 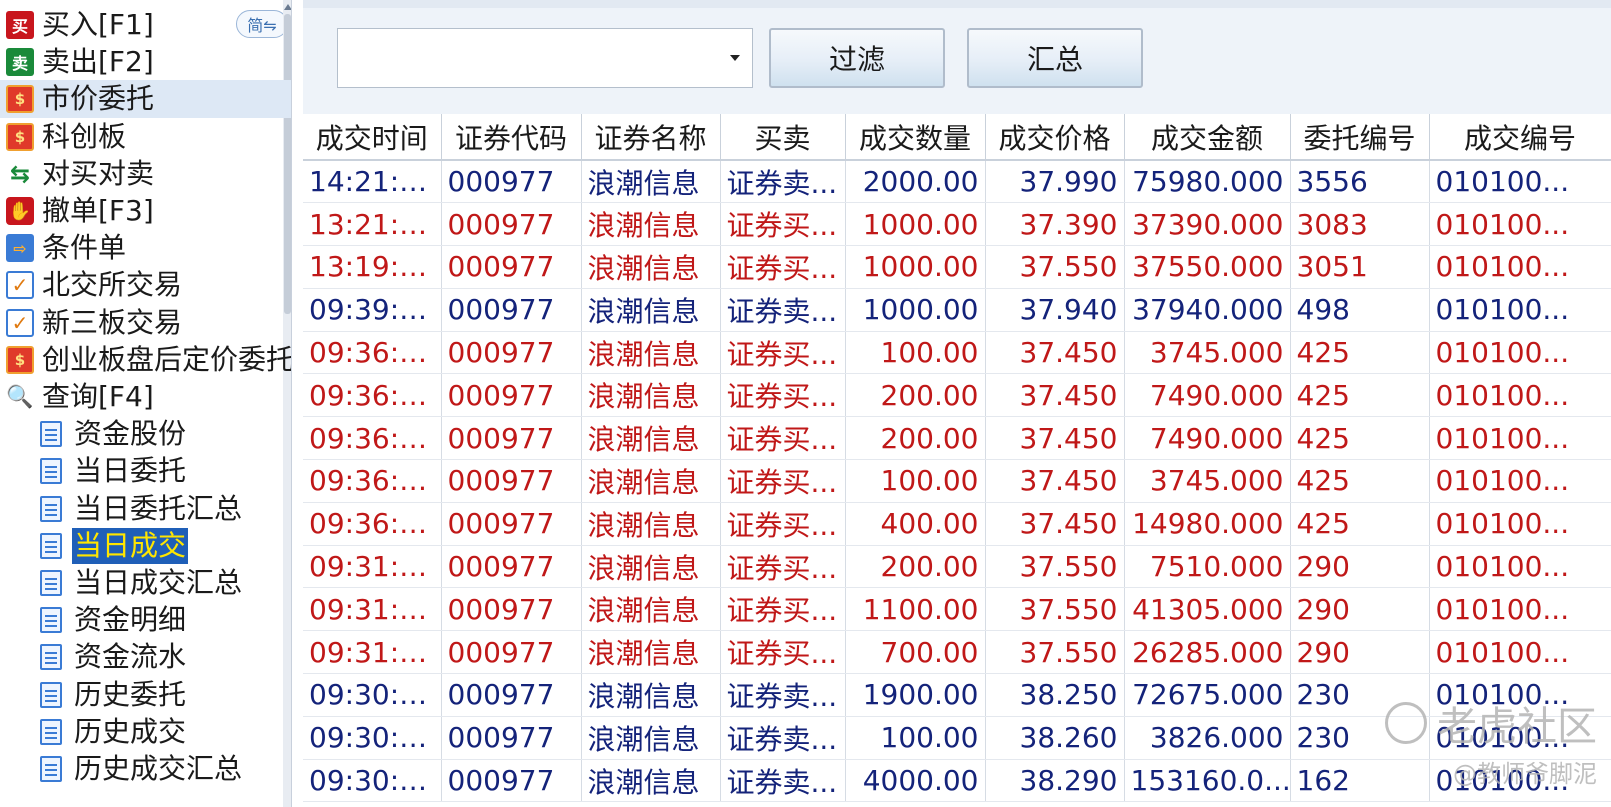 I want to click on sidebar-item-label: 撤单[F3], so click(x=98, y=210).